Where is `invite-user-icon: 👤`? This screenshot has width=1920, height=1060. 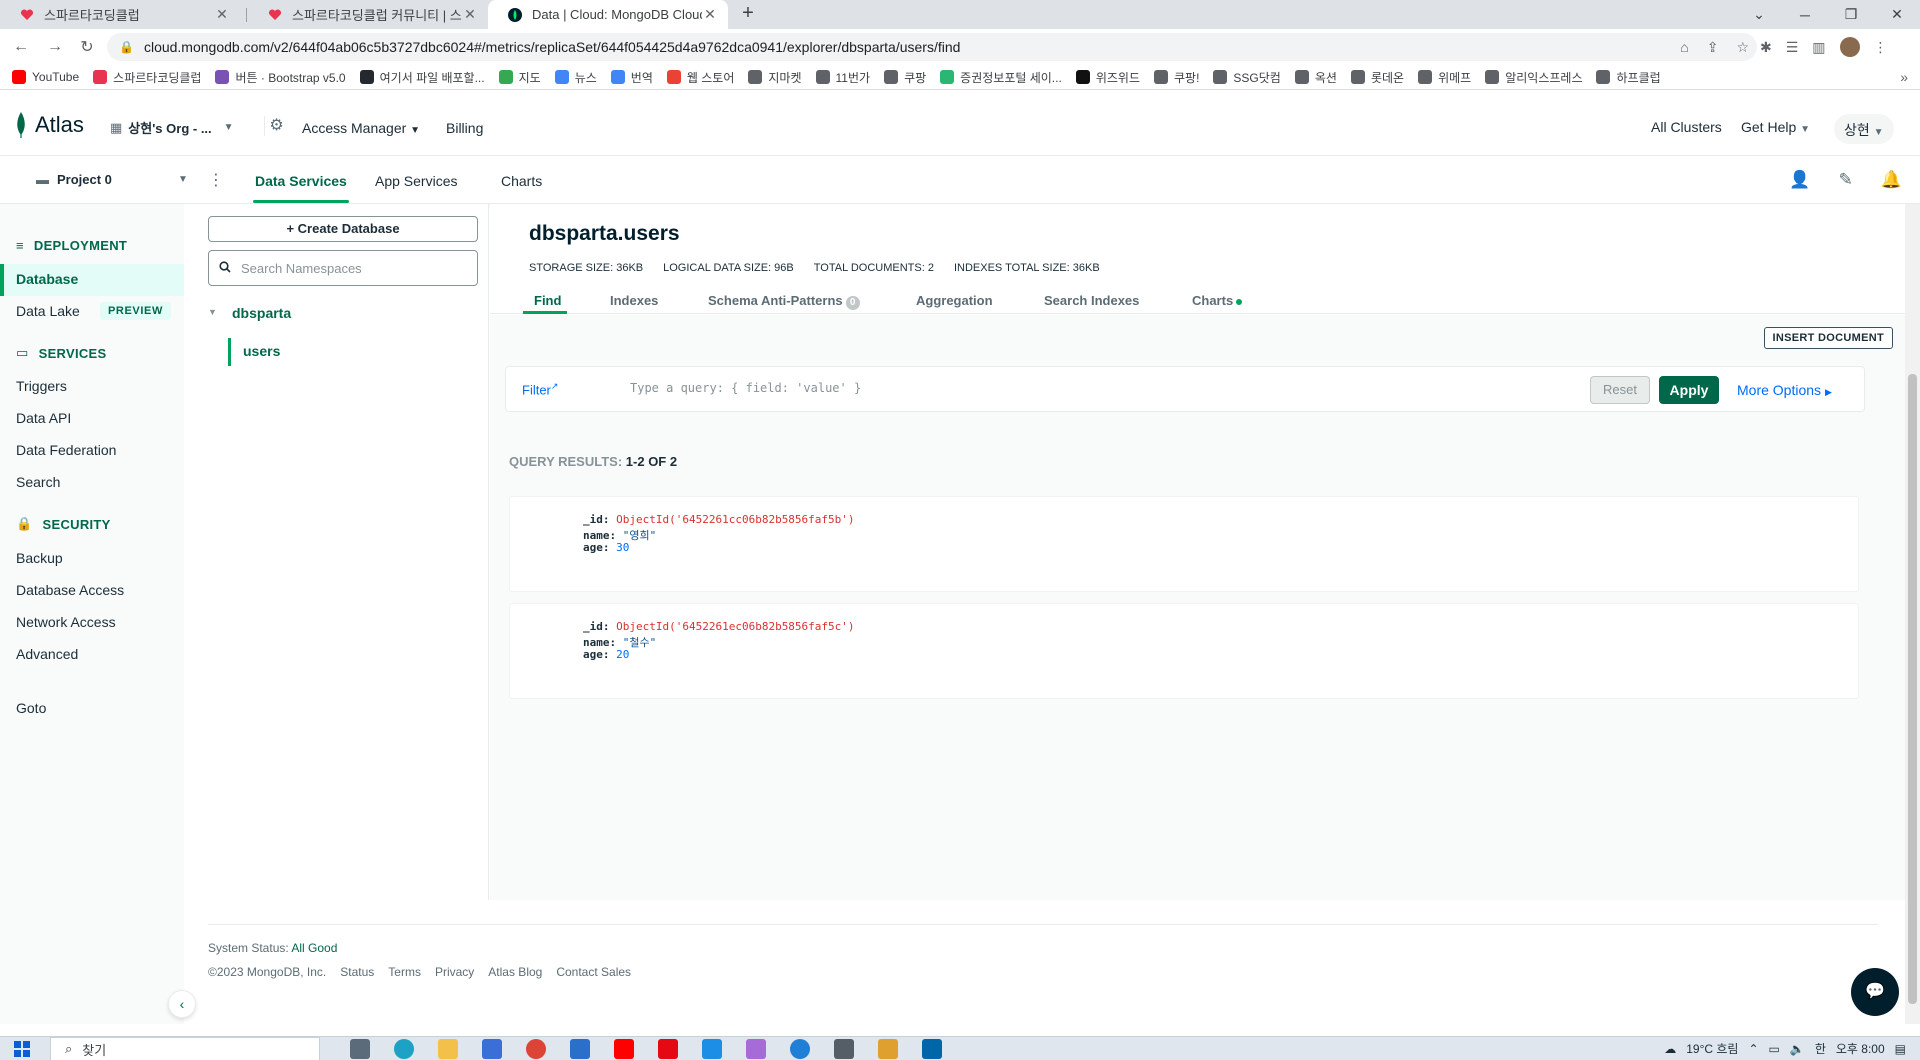
invite-user-icon: 👤 is located at coordinates (1799, 180).